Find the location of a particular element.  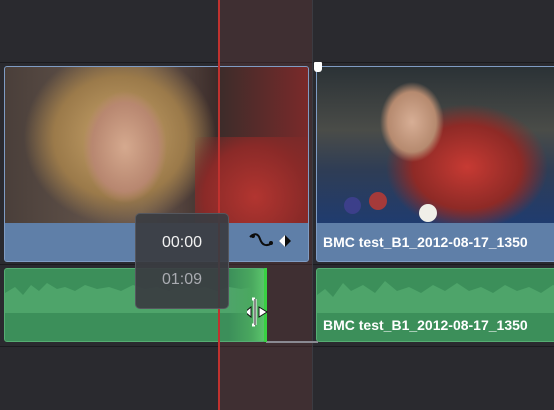

in-point-marker-icon is located at coordinates (318, 67).